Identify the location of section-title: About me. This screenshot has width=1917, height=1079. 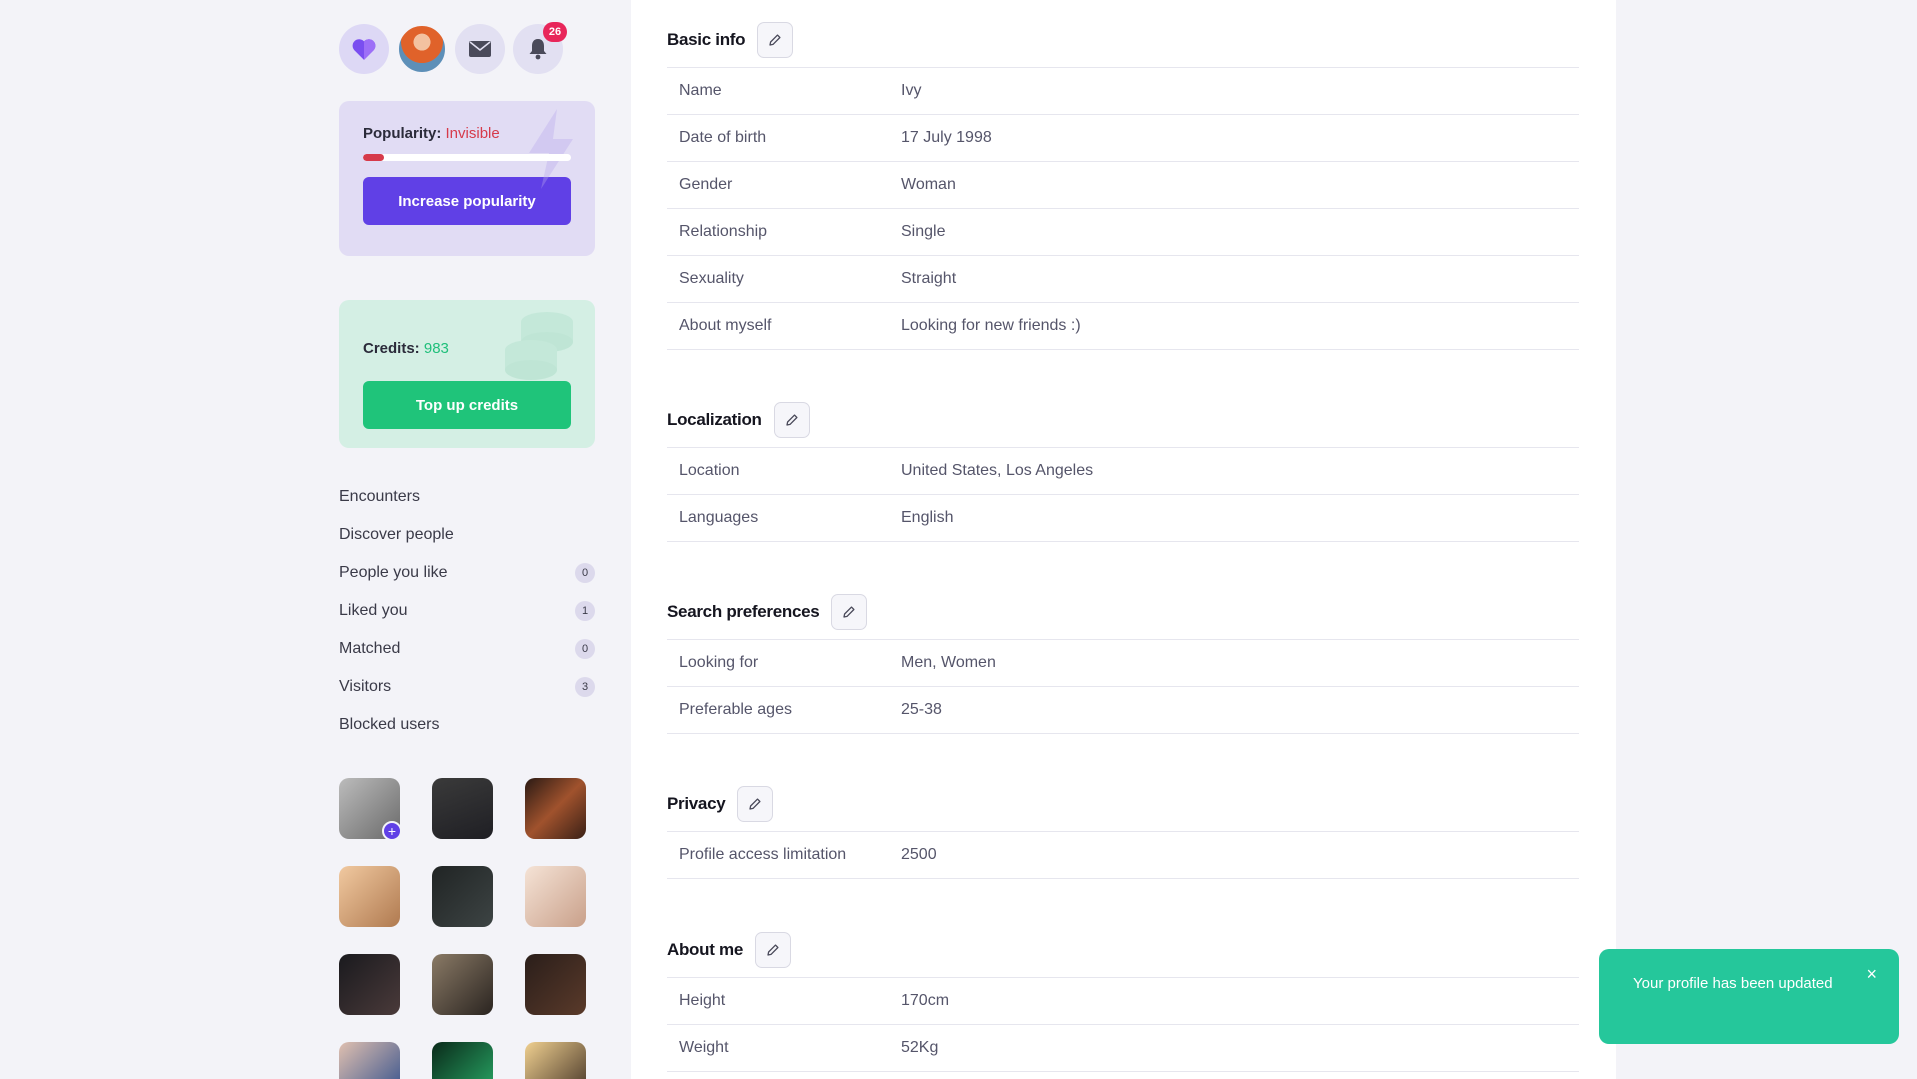
(705, 949).